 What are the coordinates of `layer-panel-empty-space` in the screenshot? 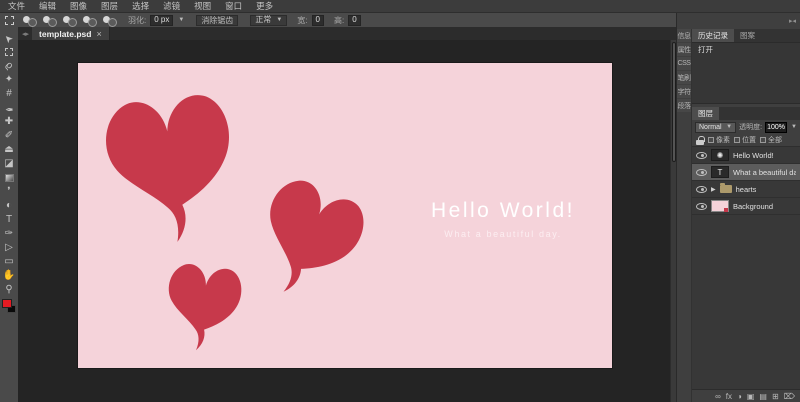 It's located at (746, 302).